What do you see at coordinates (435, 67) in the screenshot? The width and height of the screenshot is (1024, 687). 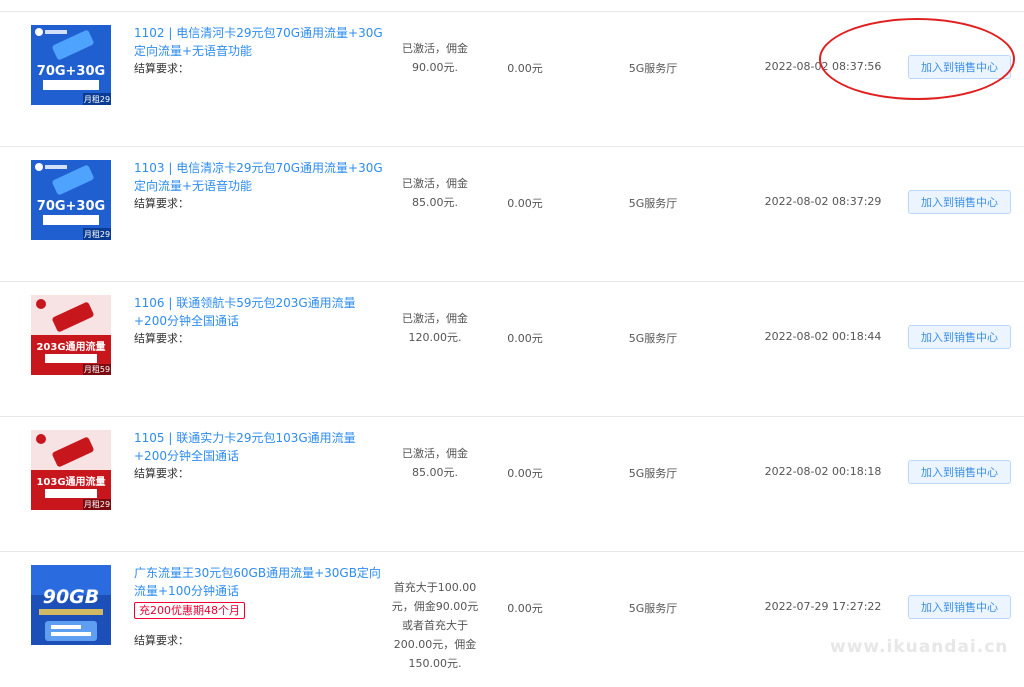 I see `status-line: 90.00元.` at bounding box center [435, 67].